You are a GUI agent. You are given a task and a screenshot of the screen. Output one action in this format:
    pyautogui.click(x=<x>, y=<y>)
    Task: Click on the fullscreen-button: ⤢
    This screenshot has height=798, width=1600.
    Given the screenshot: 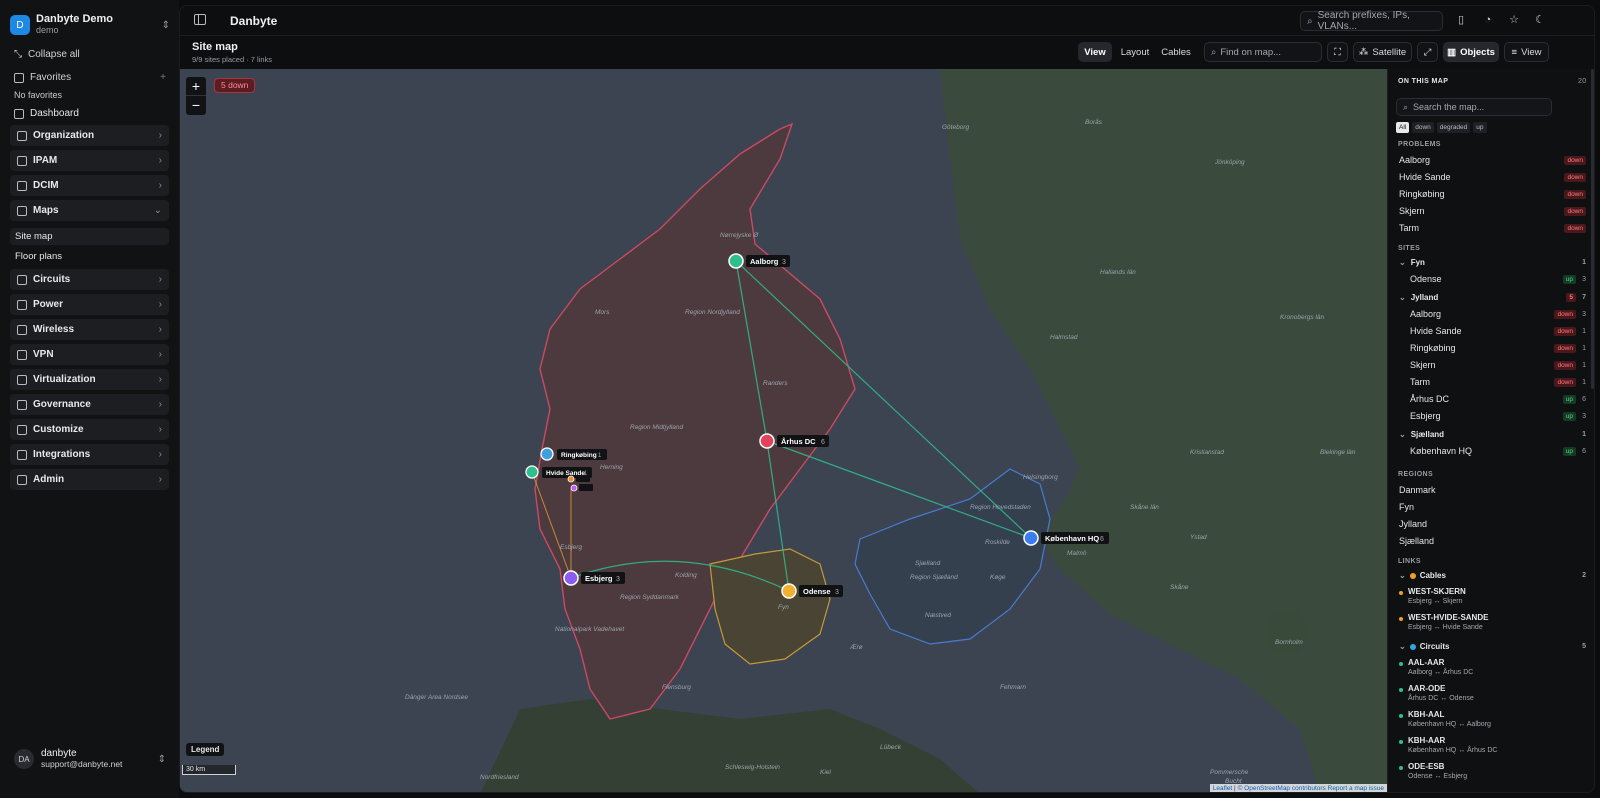 What is the action you would take?
    pyautogui.click(x=1427, y=52)
    